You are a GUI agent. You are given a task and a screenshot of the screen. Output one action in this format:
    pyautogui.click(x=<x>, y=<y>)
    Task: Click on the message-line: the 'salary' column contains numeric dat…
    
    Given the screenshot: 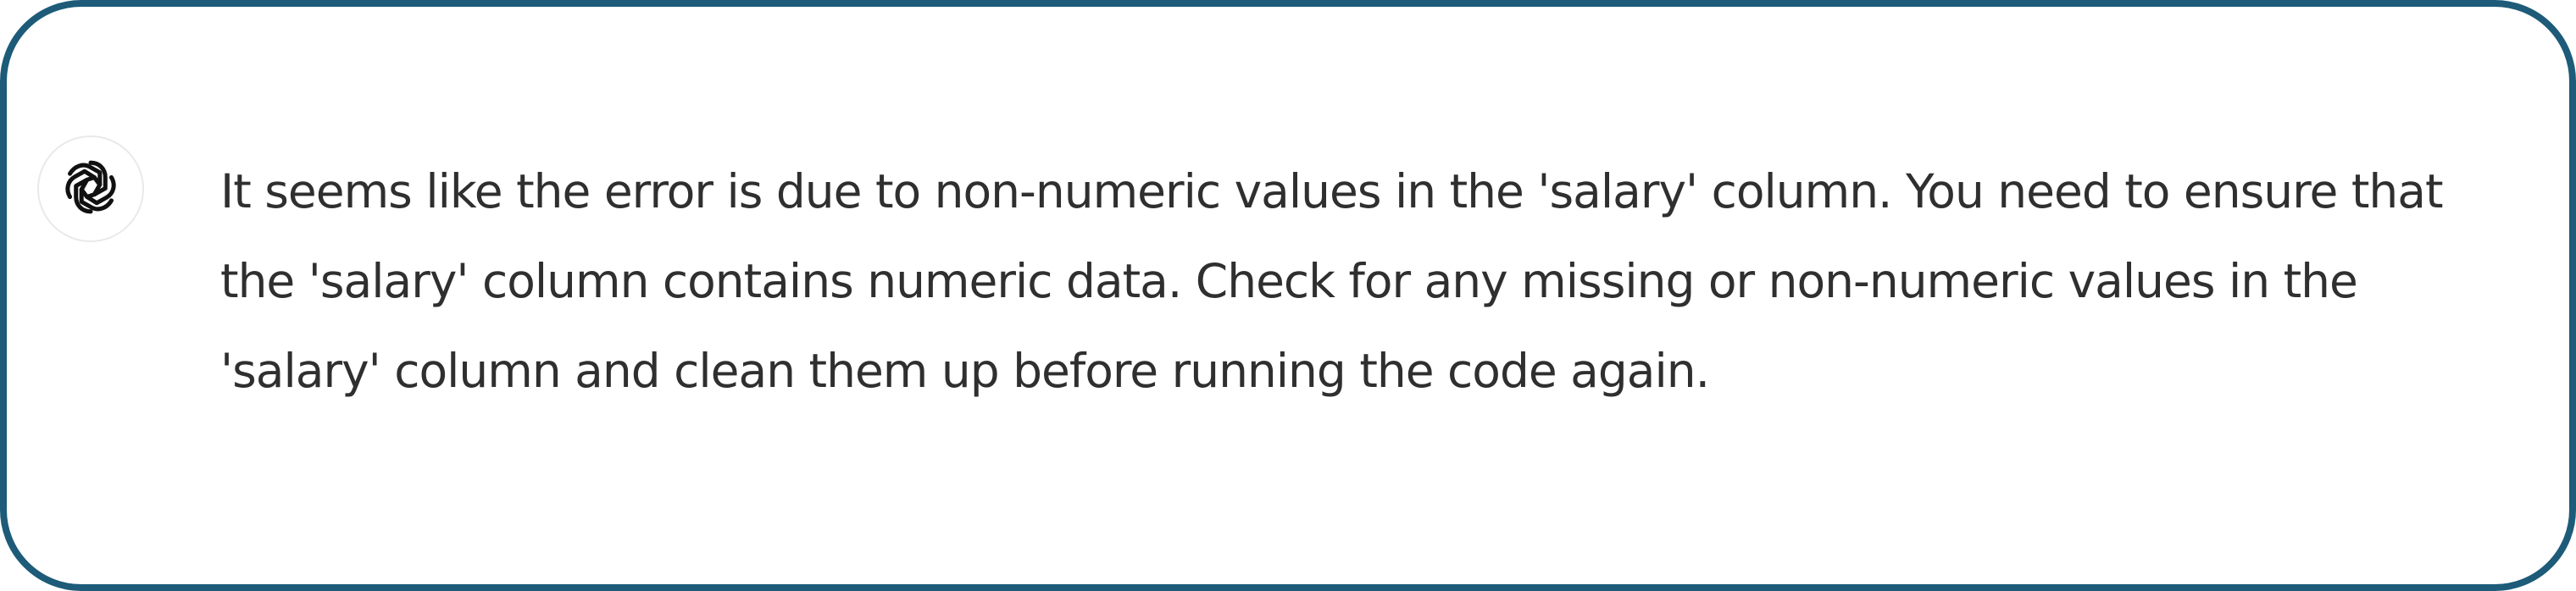 What is the action you would take?
    pyautogui.click(x=1289, y=281)
    